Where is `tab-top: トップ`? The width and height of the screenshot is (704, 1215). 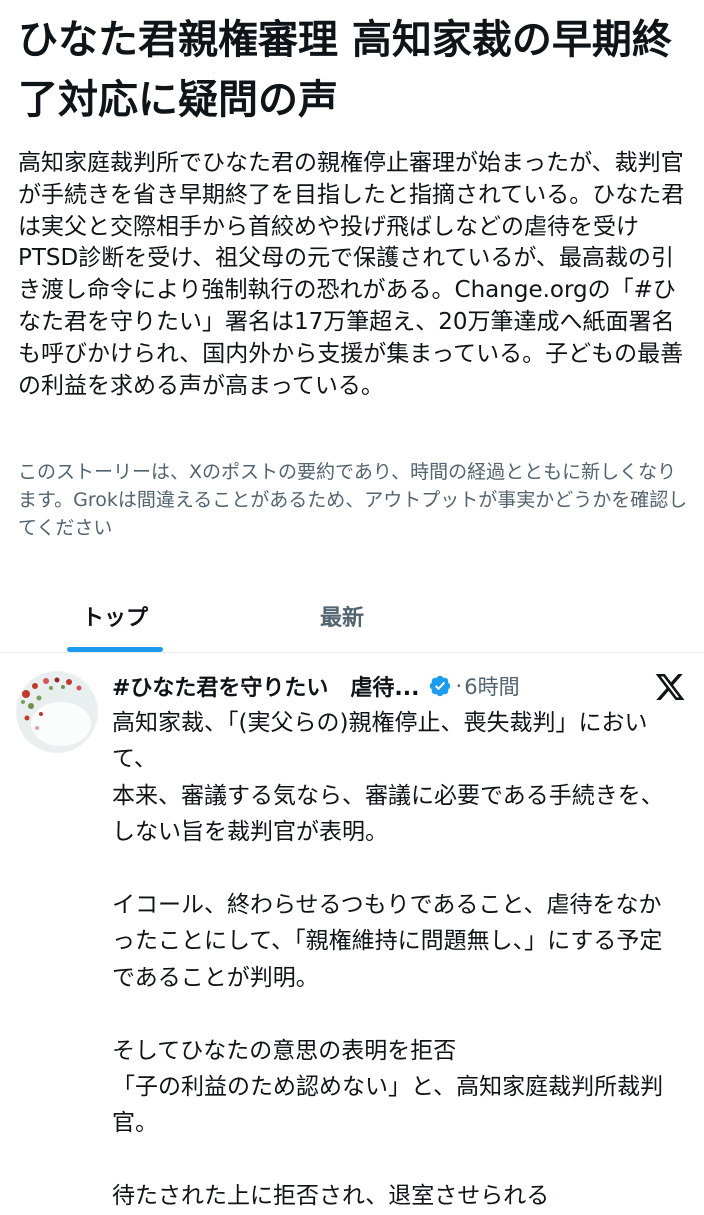
tab-top: トップ is located at coordinates (115, 616).